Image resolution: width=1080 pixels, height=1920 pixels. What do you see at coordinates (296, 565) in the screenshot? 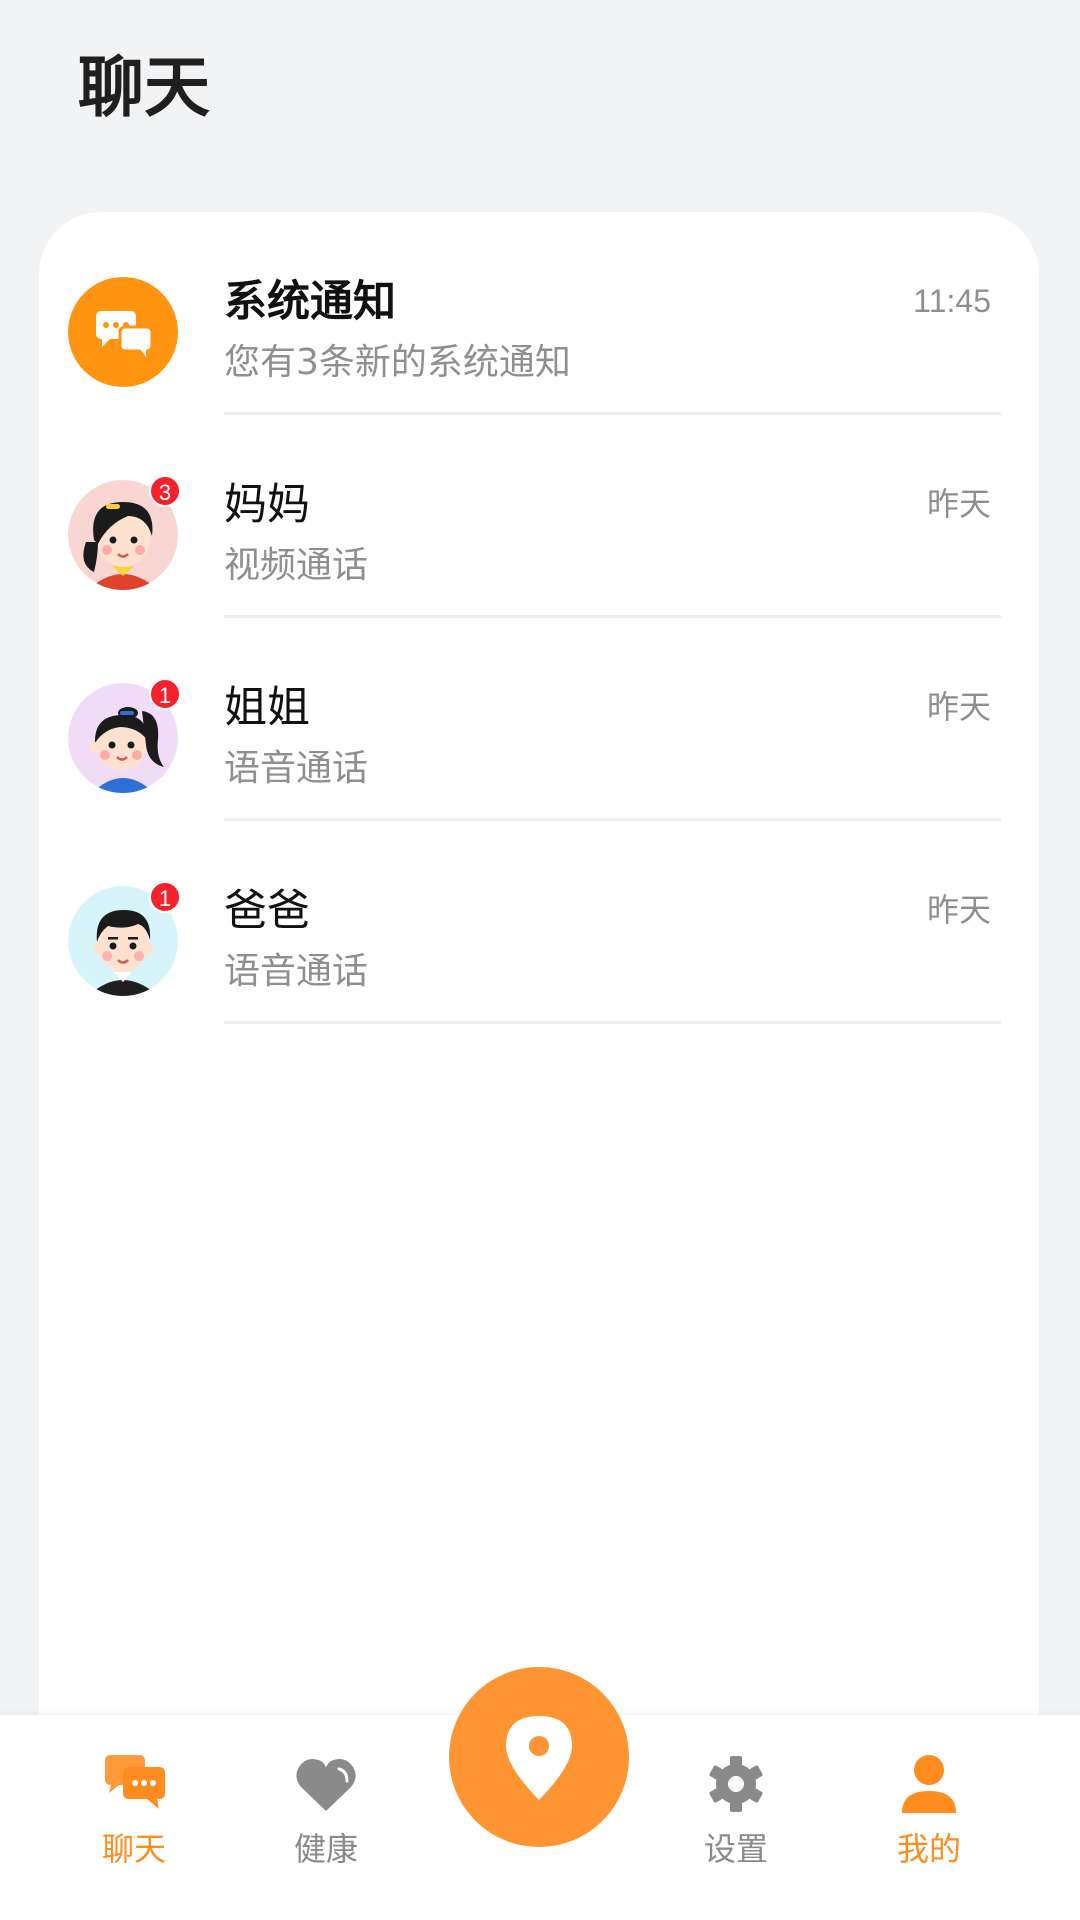
I see `conversation-preview: 视频通话` at bounding box center [296, 565].